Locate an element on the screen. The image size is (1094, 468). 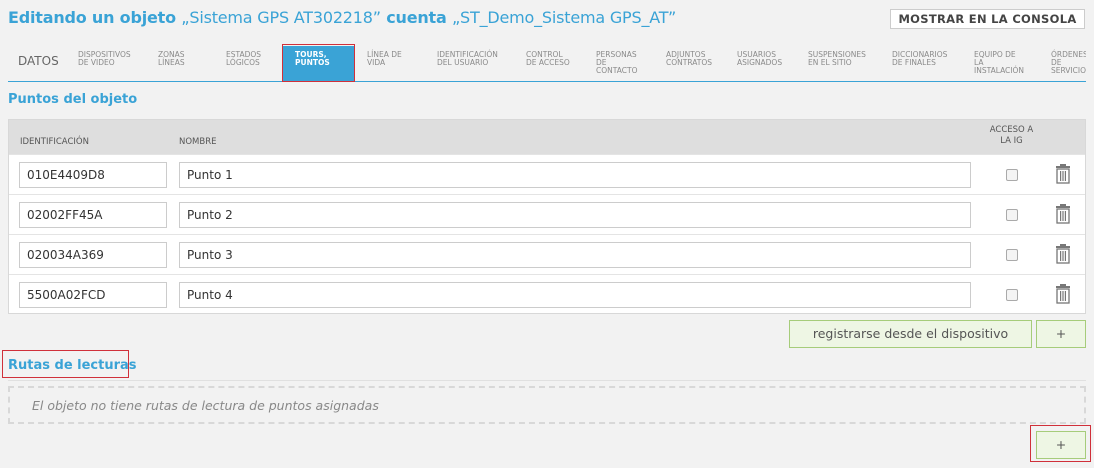
tab-diccionarios-de-finales: DICCIONARIOS DE FINALES is located at coordinates (927, 63).